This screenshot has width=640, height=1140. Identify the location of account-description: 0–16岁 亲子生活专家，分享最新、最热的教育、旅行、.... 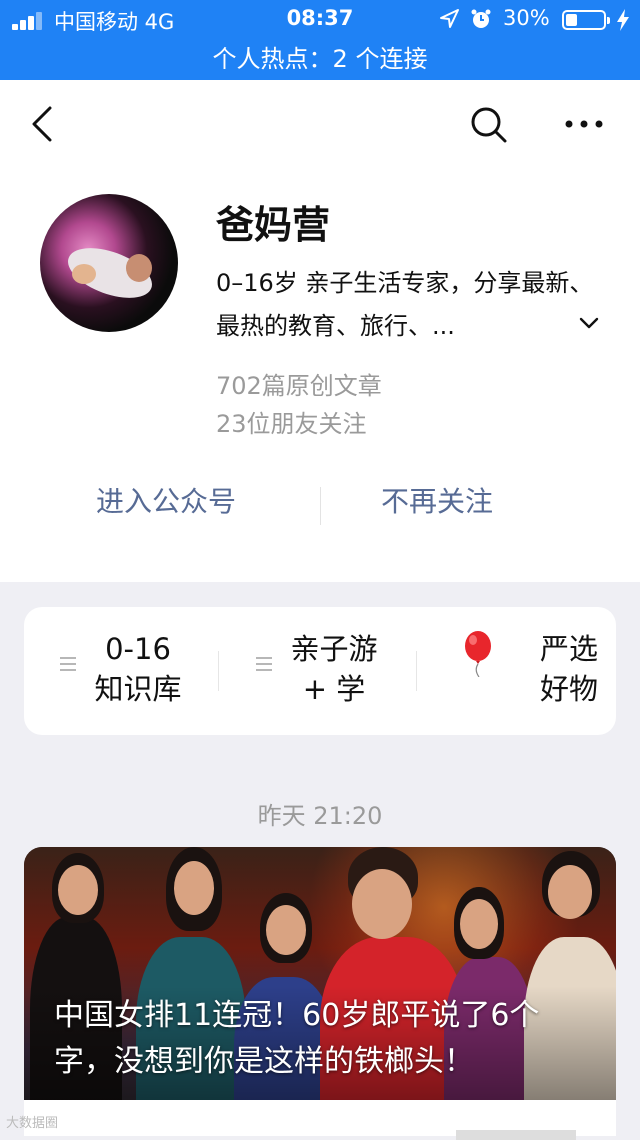
(408, 305).